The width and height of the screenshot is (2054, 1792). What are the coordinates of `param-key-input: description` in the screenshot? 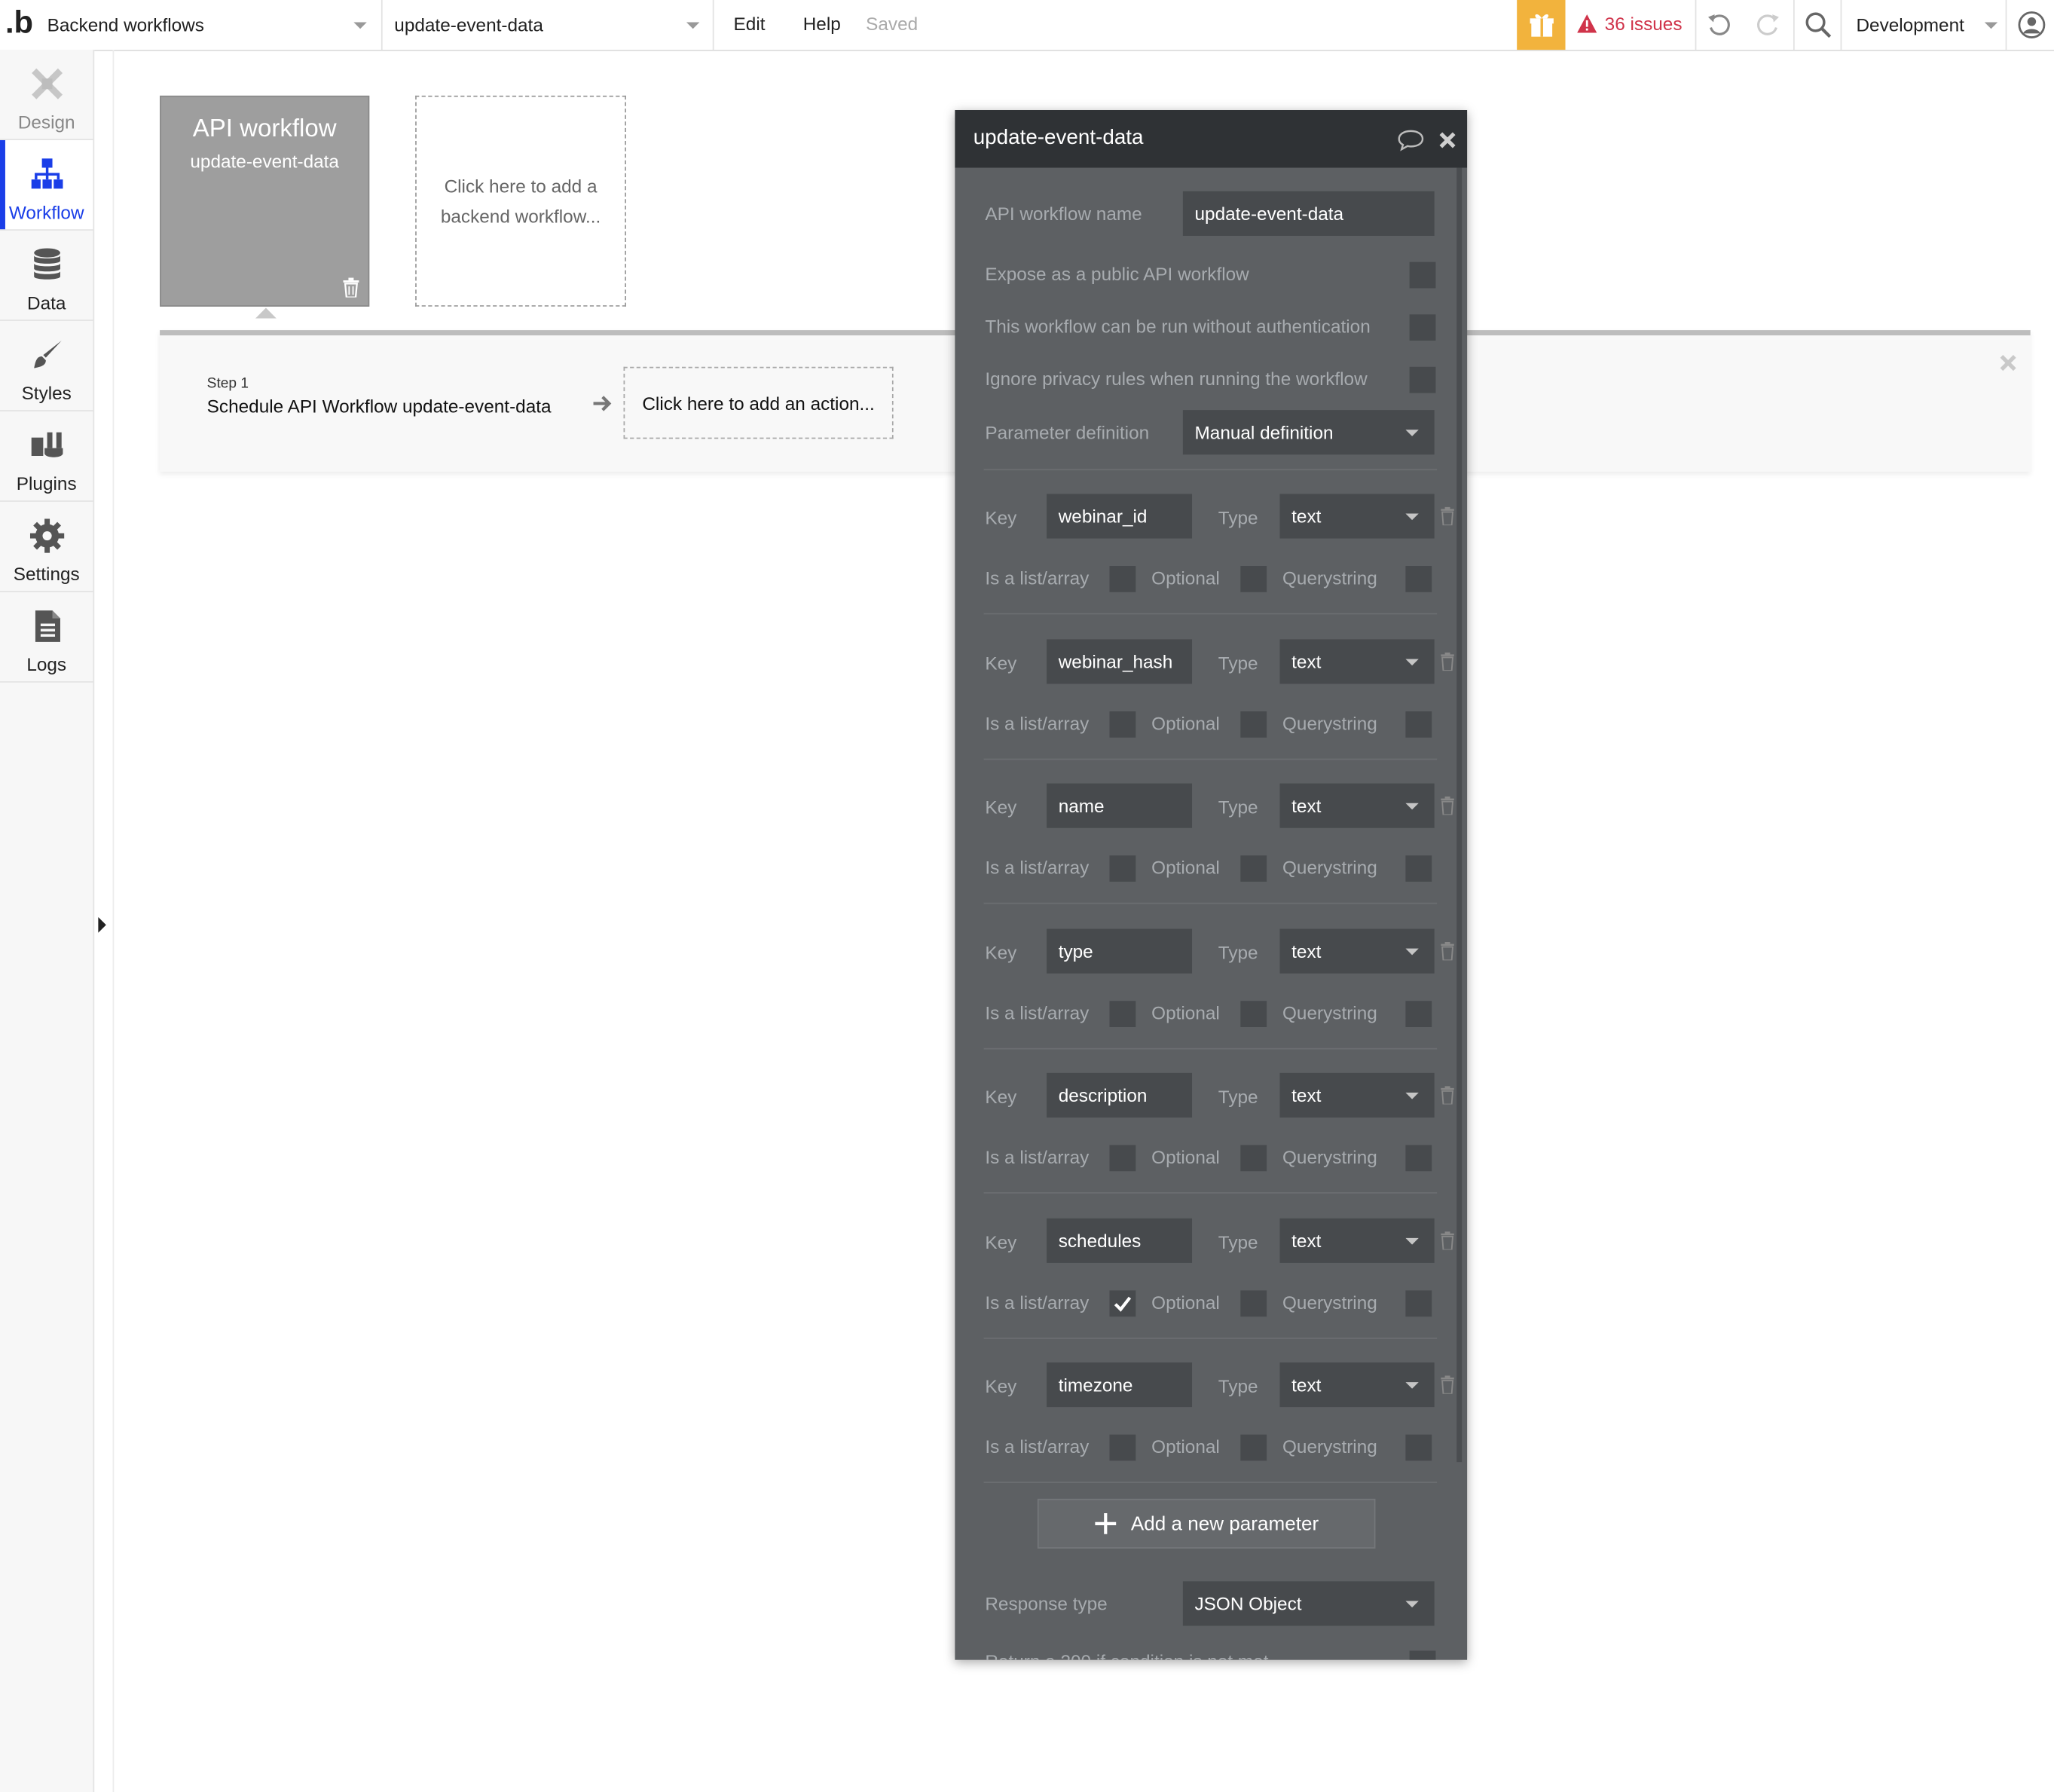 It's located at (1120, 1095).